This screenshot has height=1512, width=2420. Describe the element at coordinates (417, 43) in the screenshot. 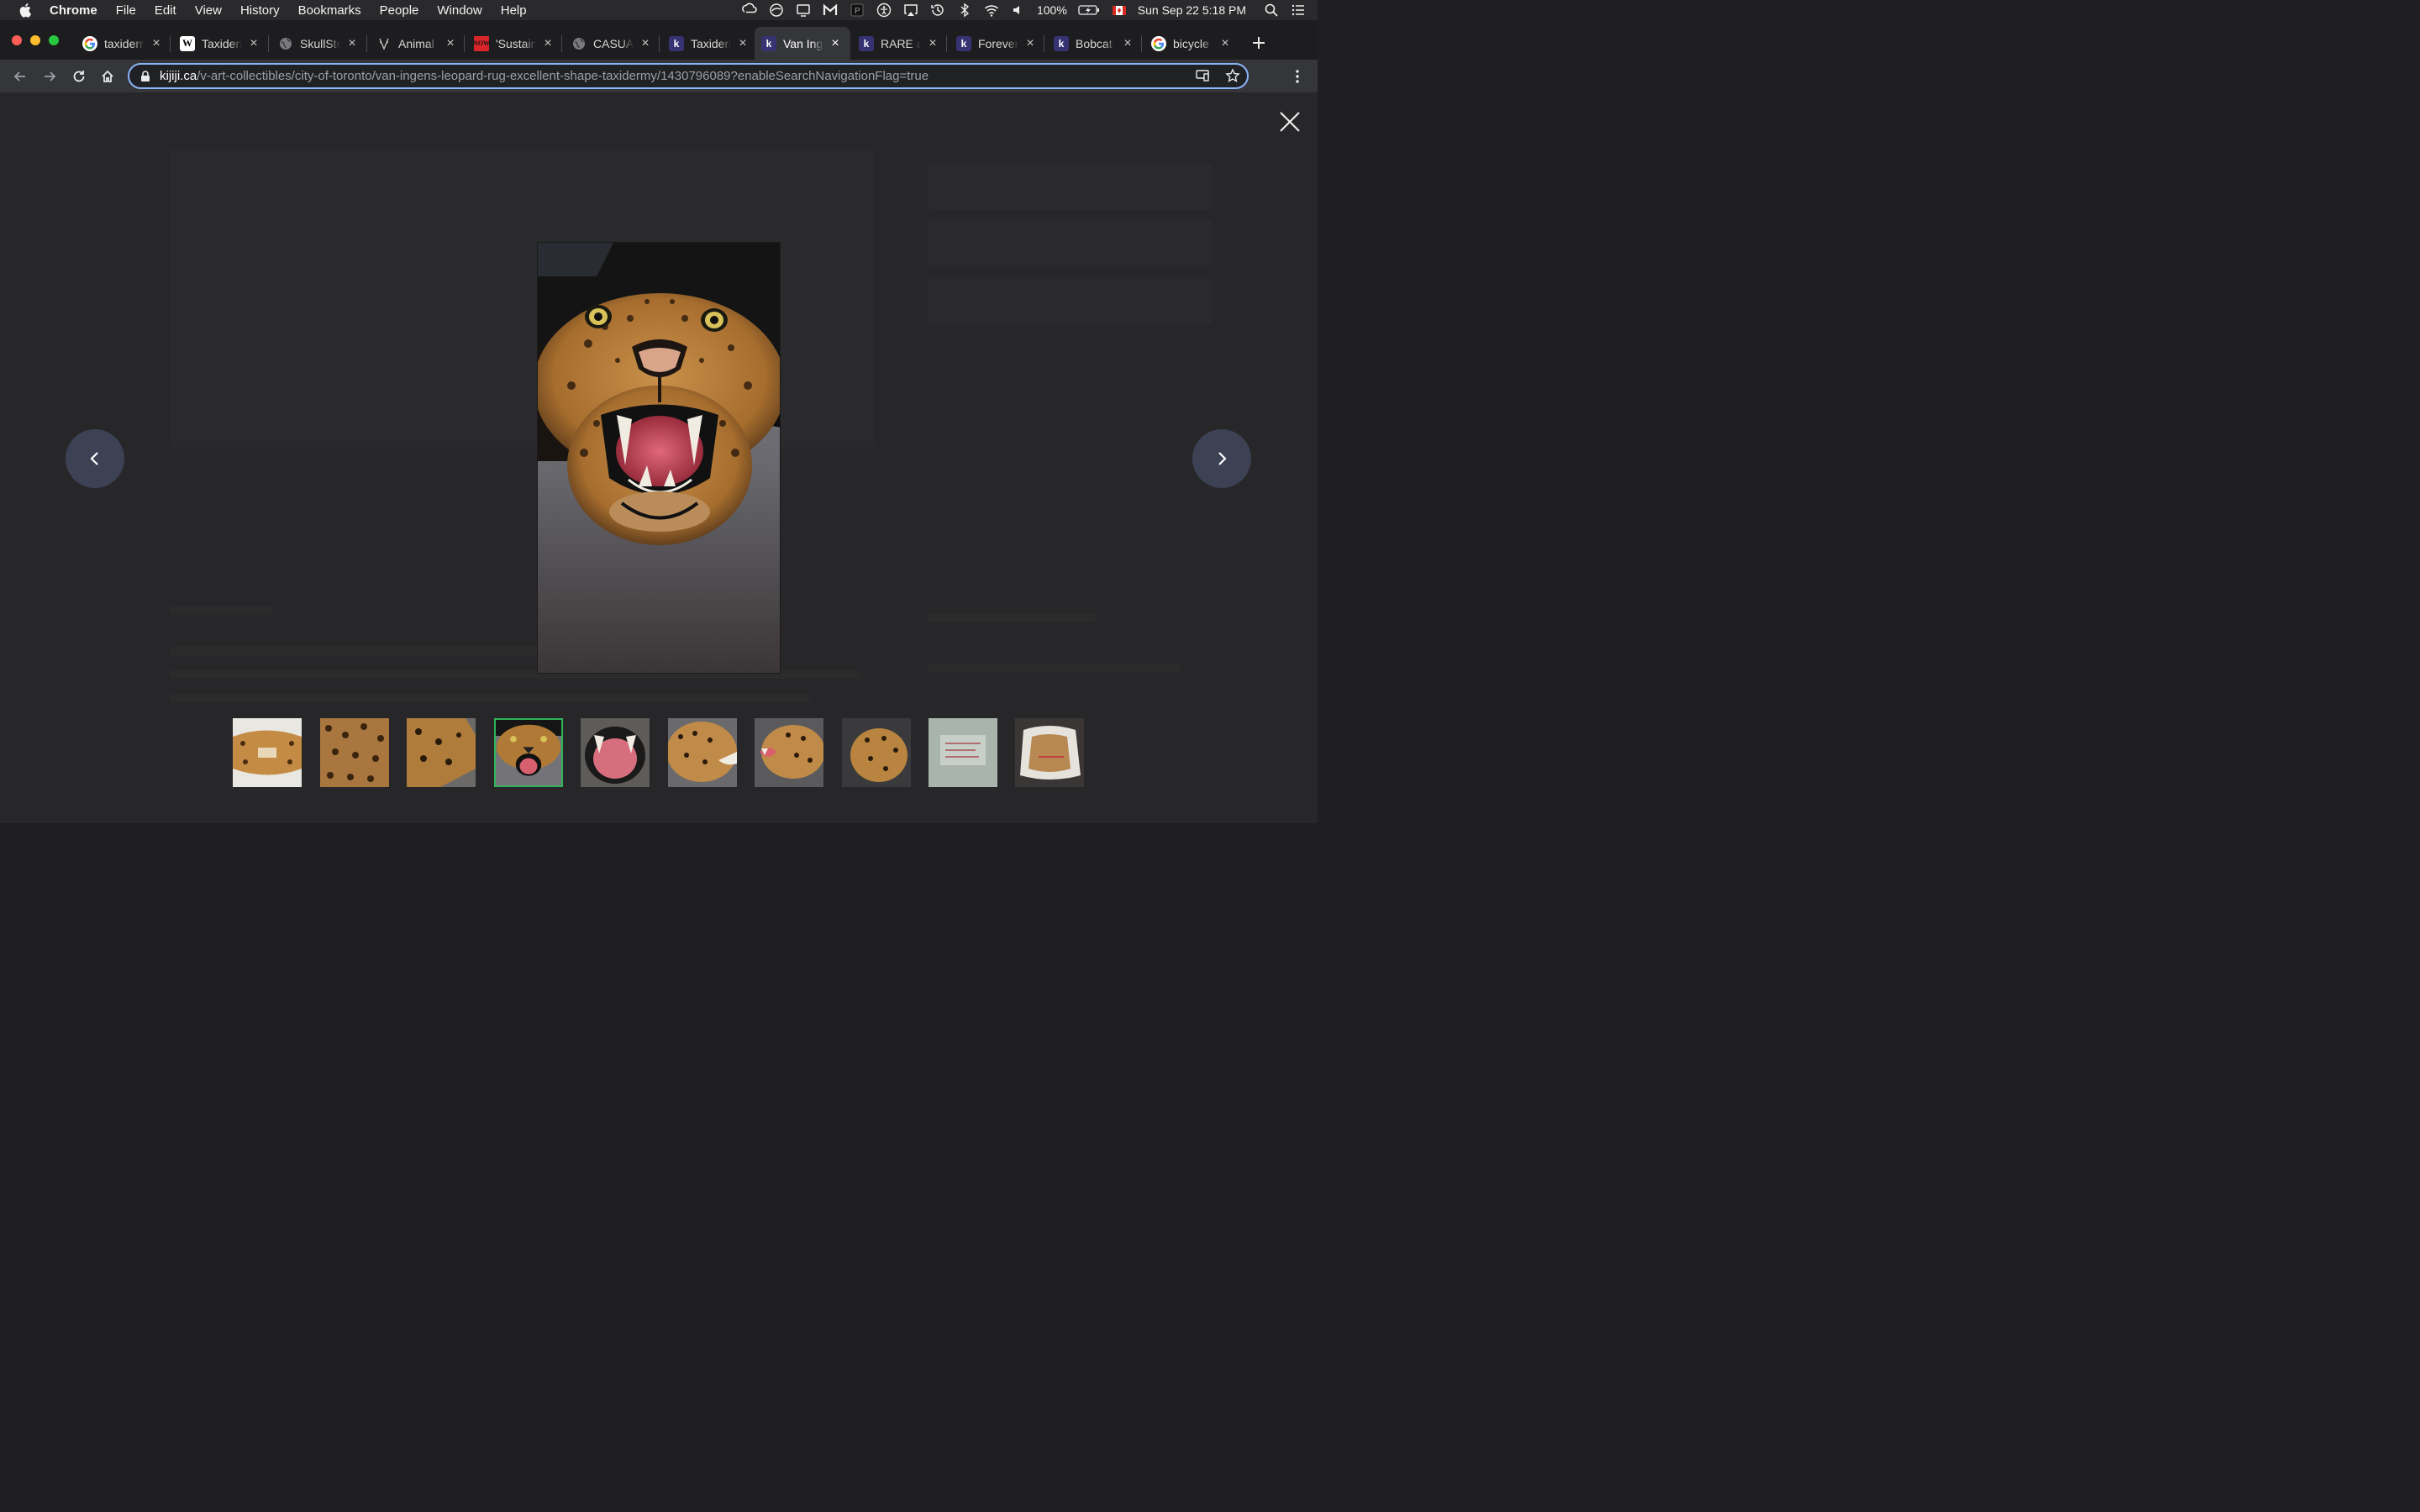

I see `tab-animal: Animal ×` at that location.